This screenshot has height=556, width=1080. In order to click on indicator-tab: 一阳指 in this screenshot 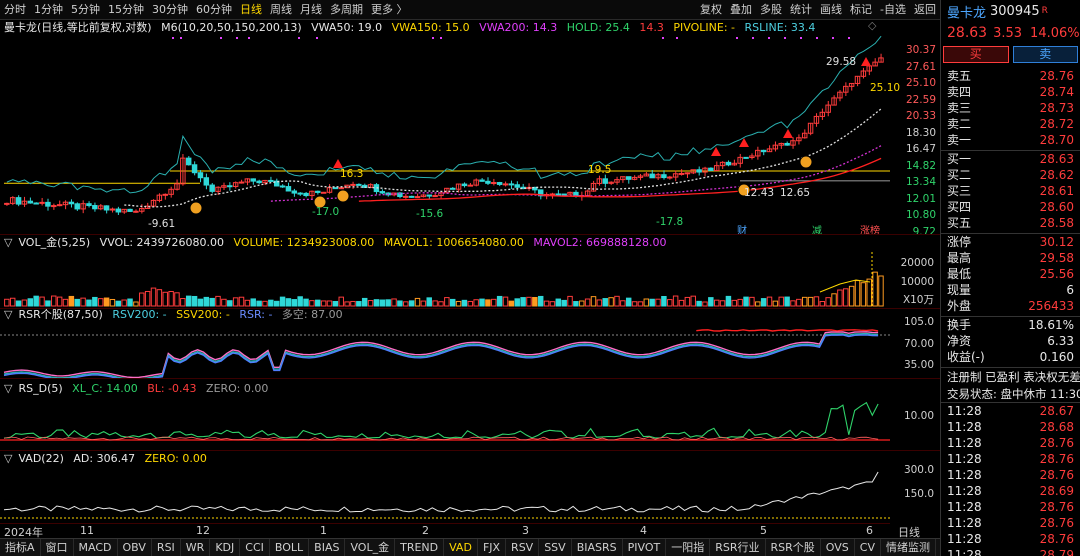, I will do `click(688, 547)`.